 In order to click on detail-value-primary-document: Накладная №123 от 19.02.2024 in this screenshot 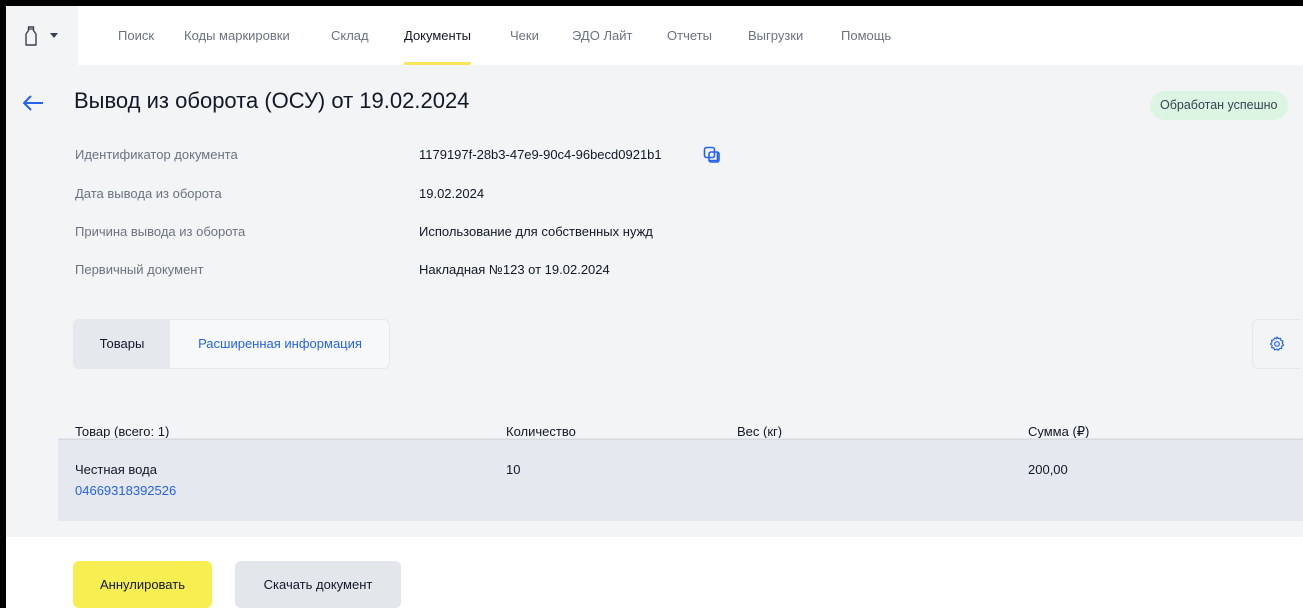, I will do `click(514, 269)`.